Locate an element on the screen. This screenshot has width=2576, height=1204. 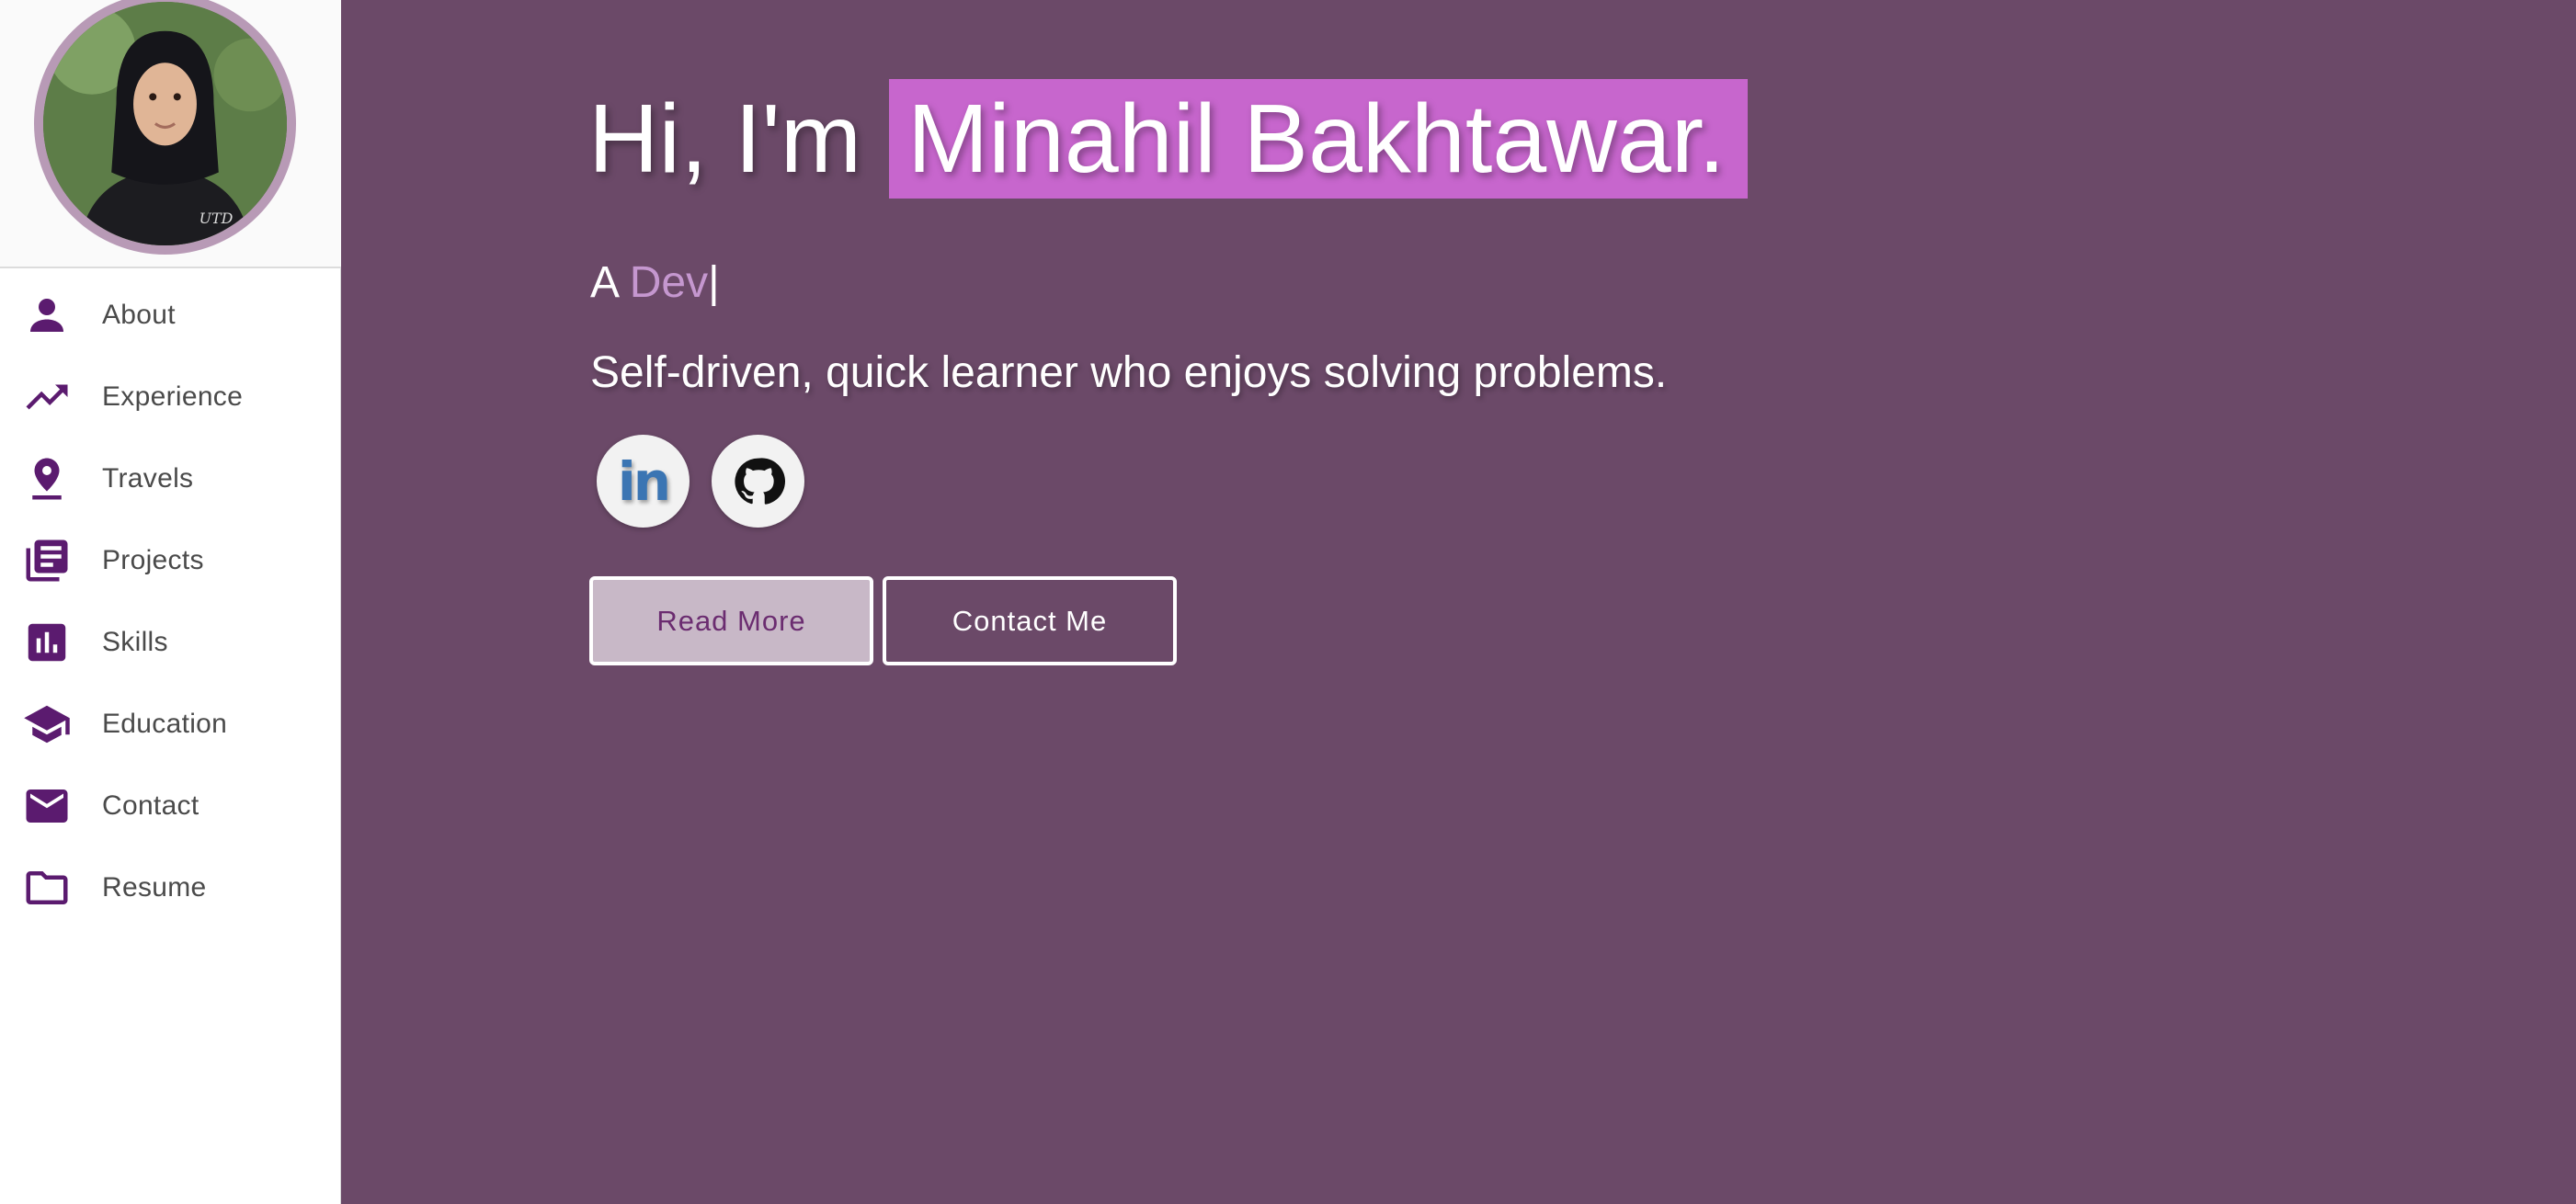
linkedin-link: in is located at coordinates (643, 481).